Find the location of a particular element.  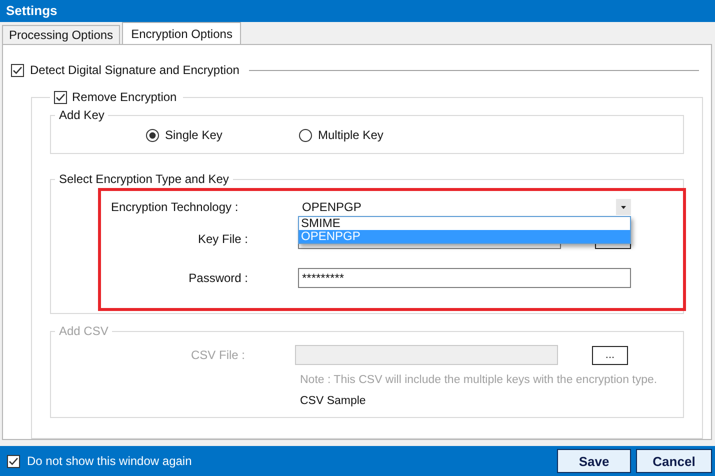

group-title: Add CSV is located at coordinates (84, 331).